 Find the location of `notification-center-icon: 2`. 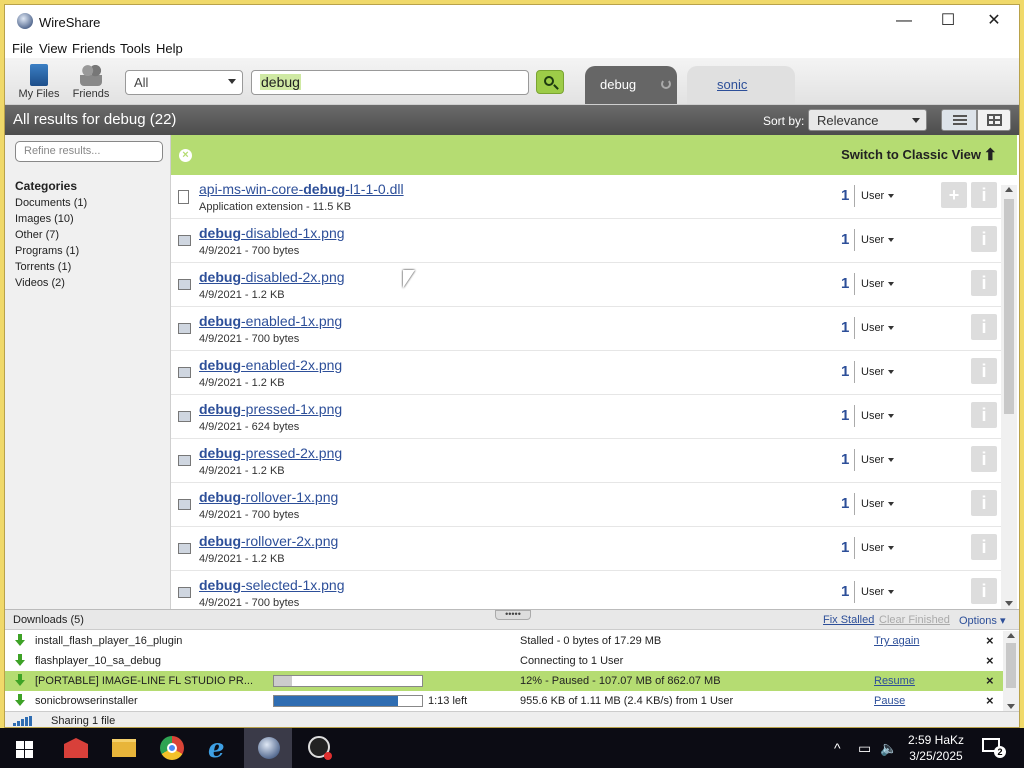

notification-center-icon: 2 is located at coordinates (993, 747).